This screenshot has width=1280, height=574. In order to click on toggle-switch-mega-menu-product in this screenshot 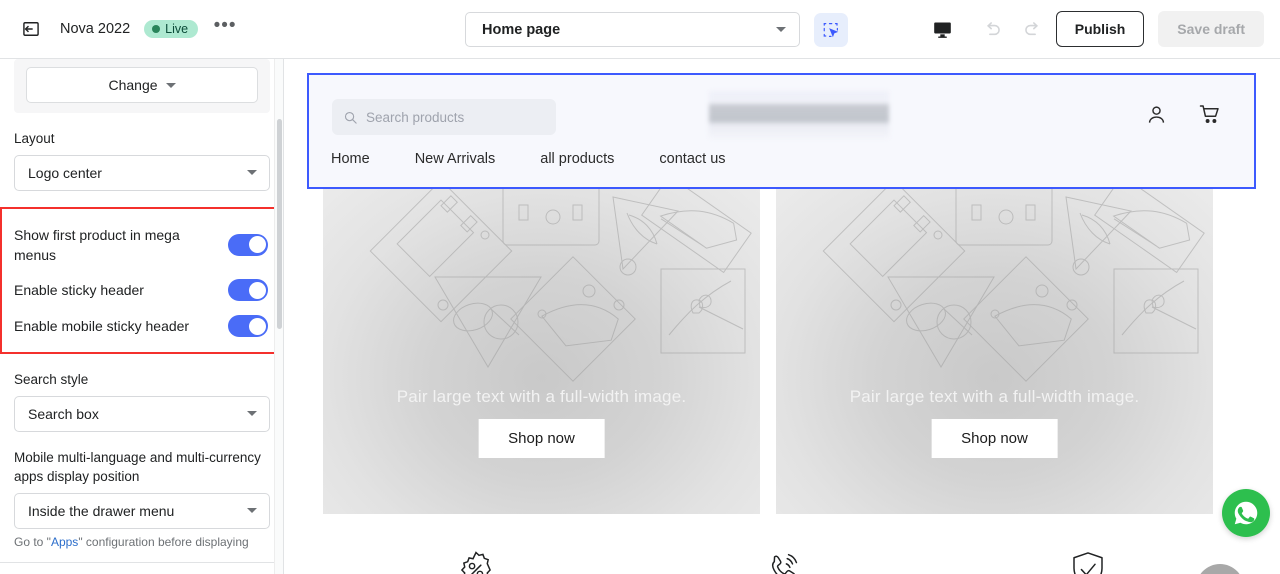, I will do `click(248, 244)`.